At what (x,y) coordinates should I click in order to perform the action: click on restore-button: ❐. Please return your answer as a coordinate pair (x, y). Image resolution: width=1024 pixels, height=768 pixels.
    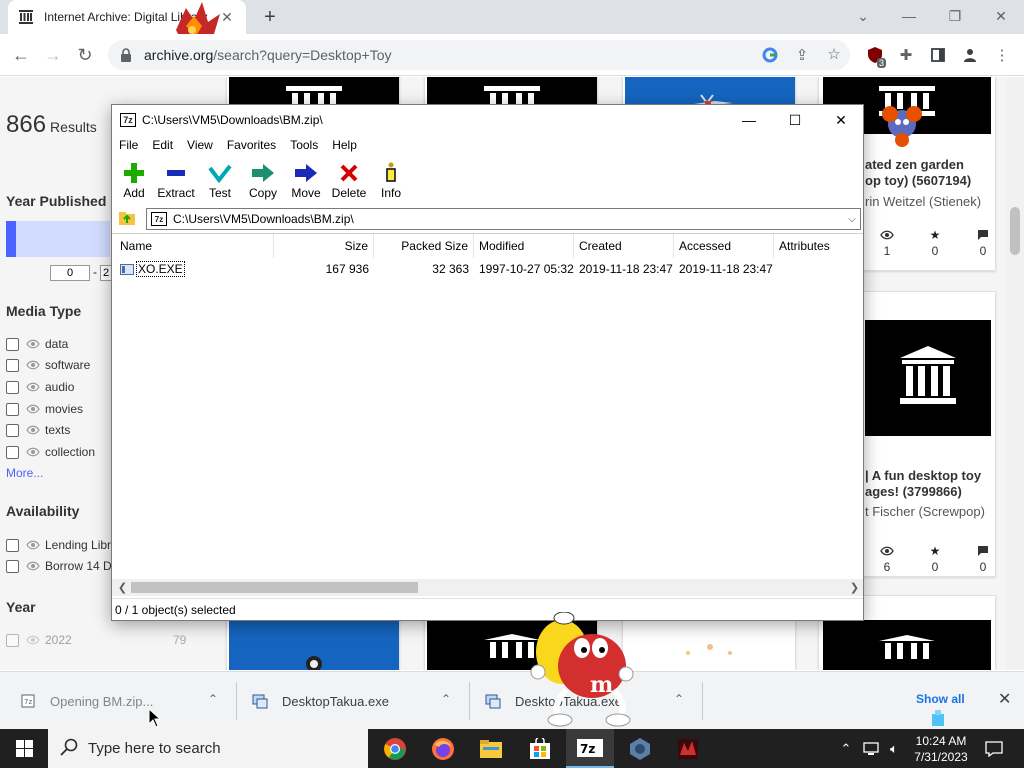
    Looking at the image, I should click on (955, 16).